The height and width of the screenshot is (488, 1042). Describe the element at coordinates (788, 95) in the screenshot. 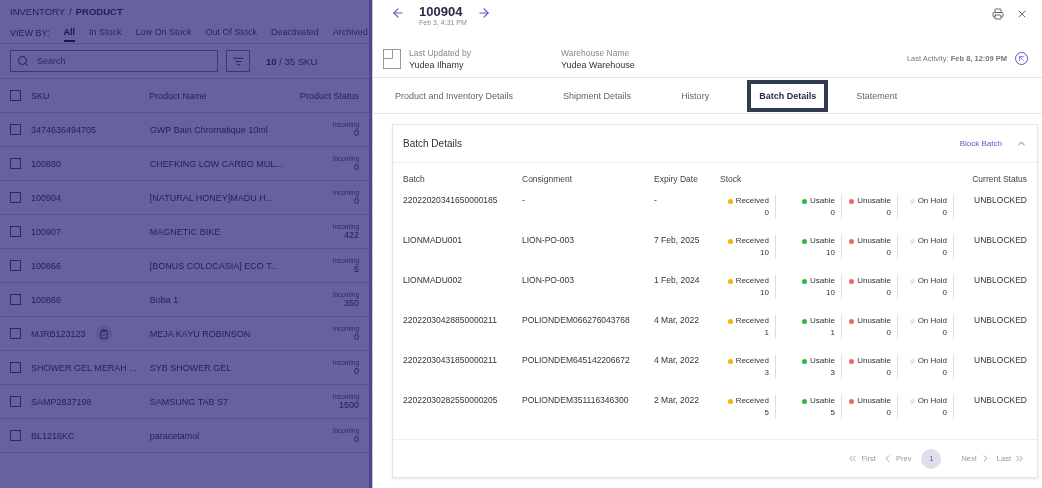

I see `tab: Batch Details` at that location.